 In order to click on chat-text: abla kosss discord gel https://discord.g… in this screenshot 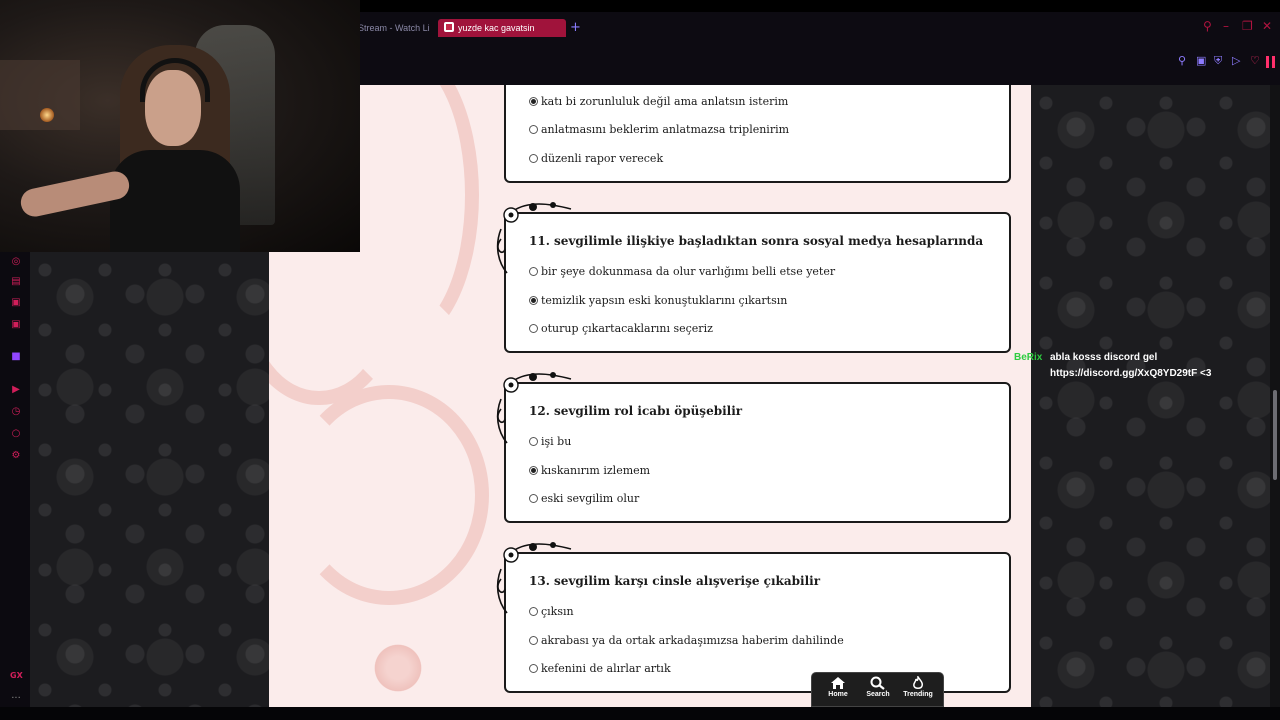, I will do `click(1131, 365)`.